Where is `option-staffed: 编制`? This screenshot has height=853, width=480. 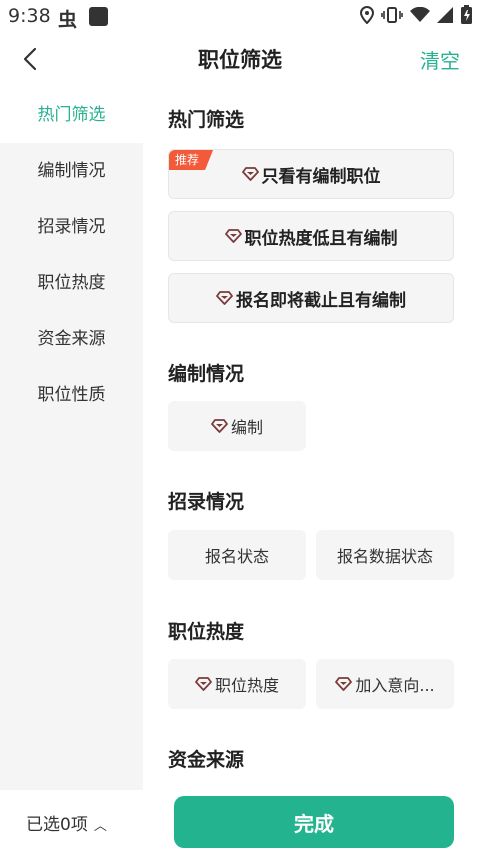 option-staffed: 编制 is located at coordinates (237, 426).